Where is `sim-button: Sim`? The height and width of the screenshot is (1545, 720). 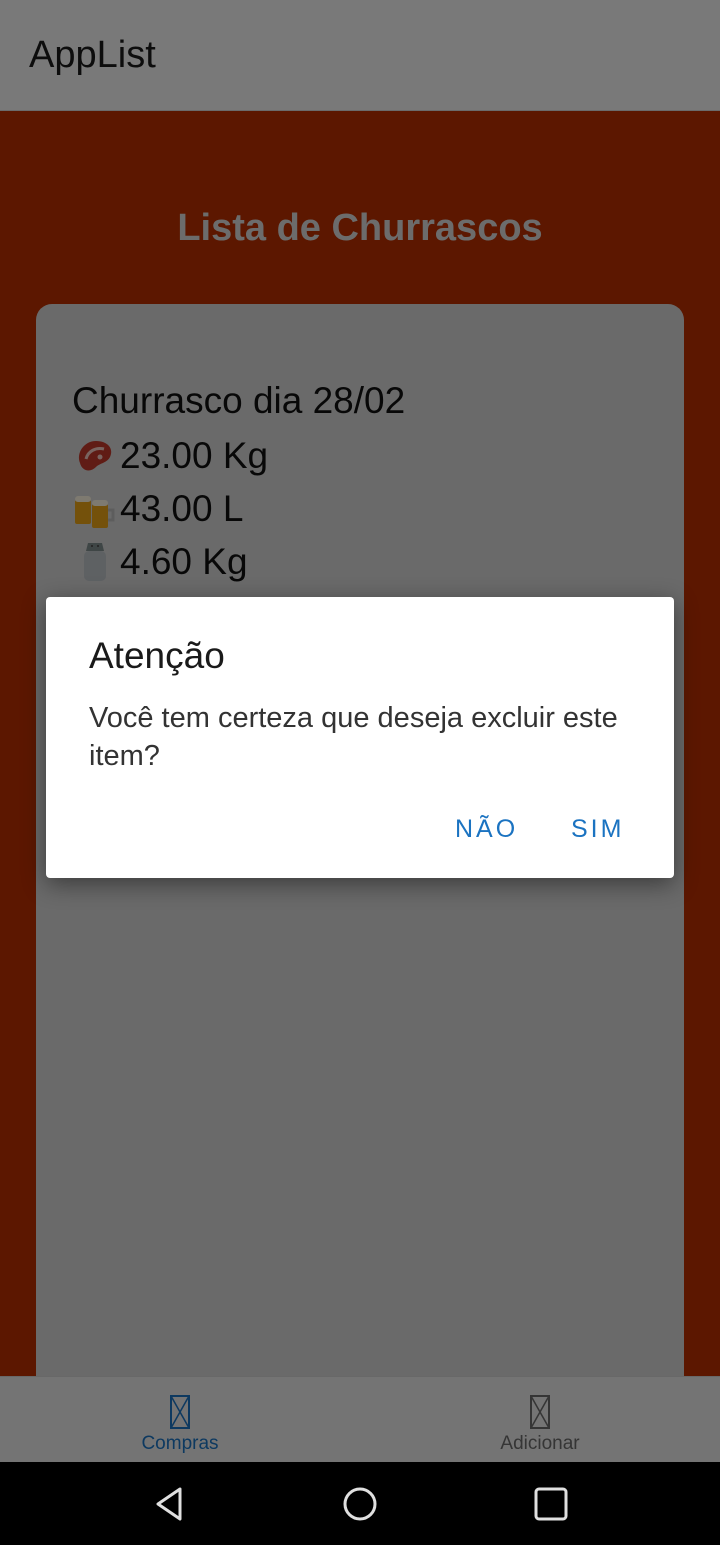 sim-button: Sim is located at coordinates (597, 829).